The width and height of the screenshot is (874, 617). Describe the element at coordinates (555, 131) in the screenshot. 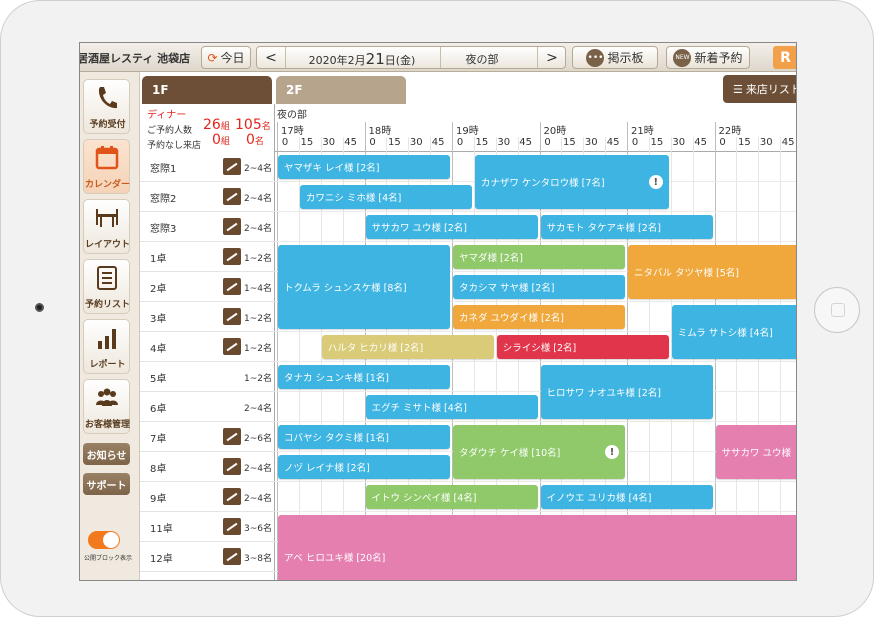

I see `hour-label: 20時` at that location.